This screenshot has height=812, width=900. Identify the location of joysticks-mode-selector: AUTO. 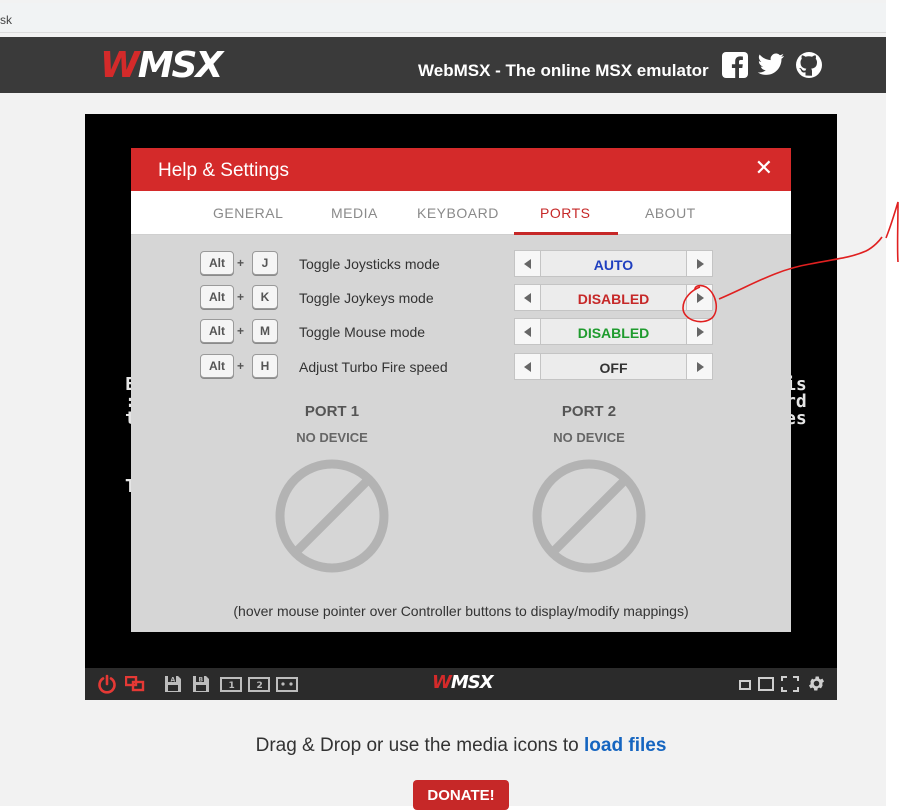
(613, 263).